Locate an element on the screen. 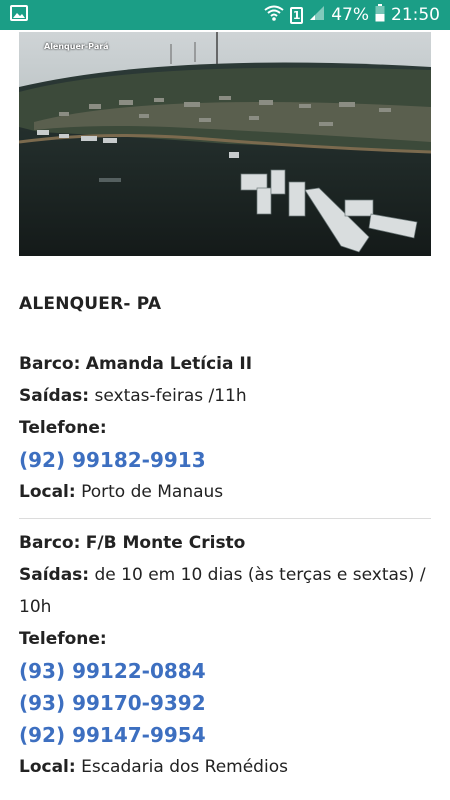 The height and width of the screenshot is (800, 450). boat-name: Barco: F/B Monte Cristo is located at coordinates (225, 543).